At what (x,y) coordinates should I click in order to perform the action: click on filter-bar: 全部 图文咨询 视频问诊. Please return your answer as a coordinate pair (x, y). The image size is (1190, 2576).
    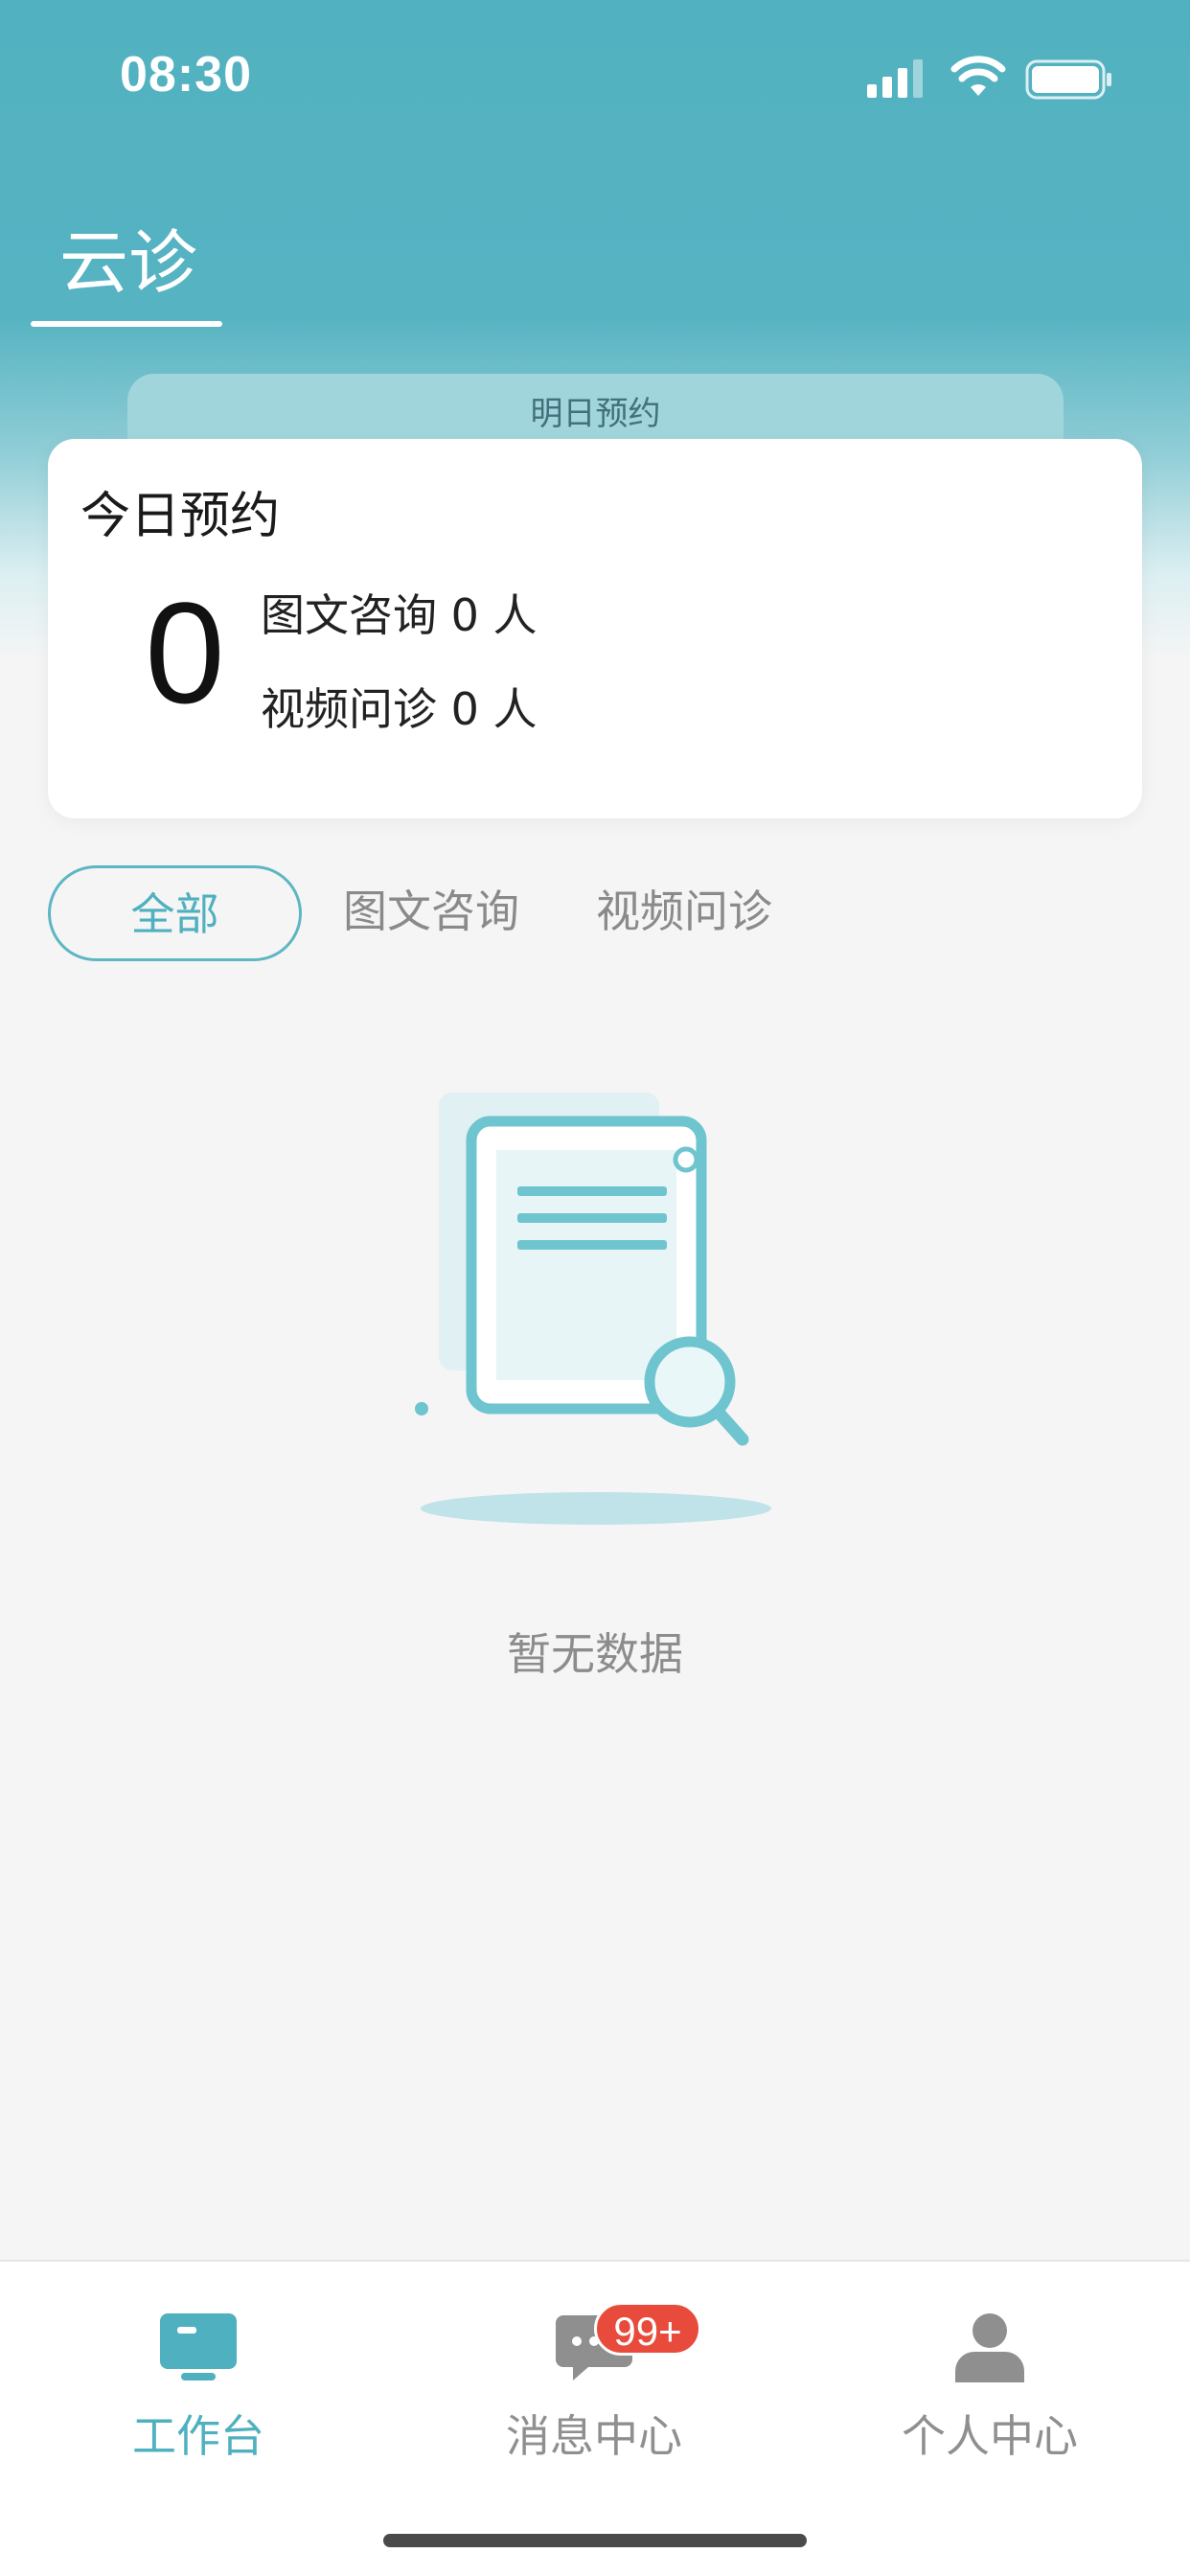
    Looking at the image, I should click on (595, 913).